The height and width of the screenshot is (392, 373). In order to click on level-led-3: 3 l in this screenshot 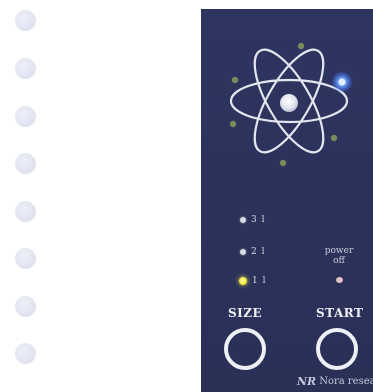, I will do `click(252, 220)`.